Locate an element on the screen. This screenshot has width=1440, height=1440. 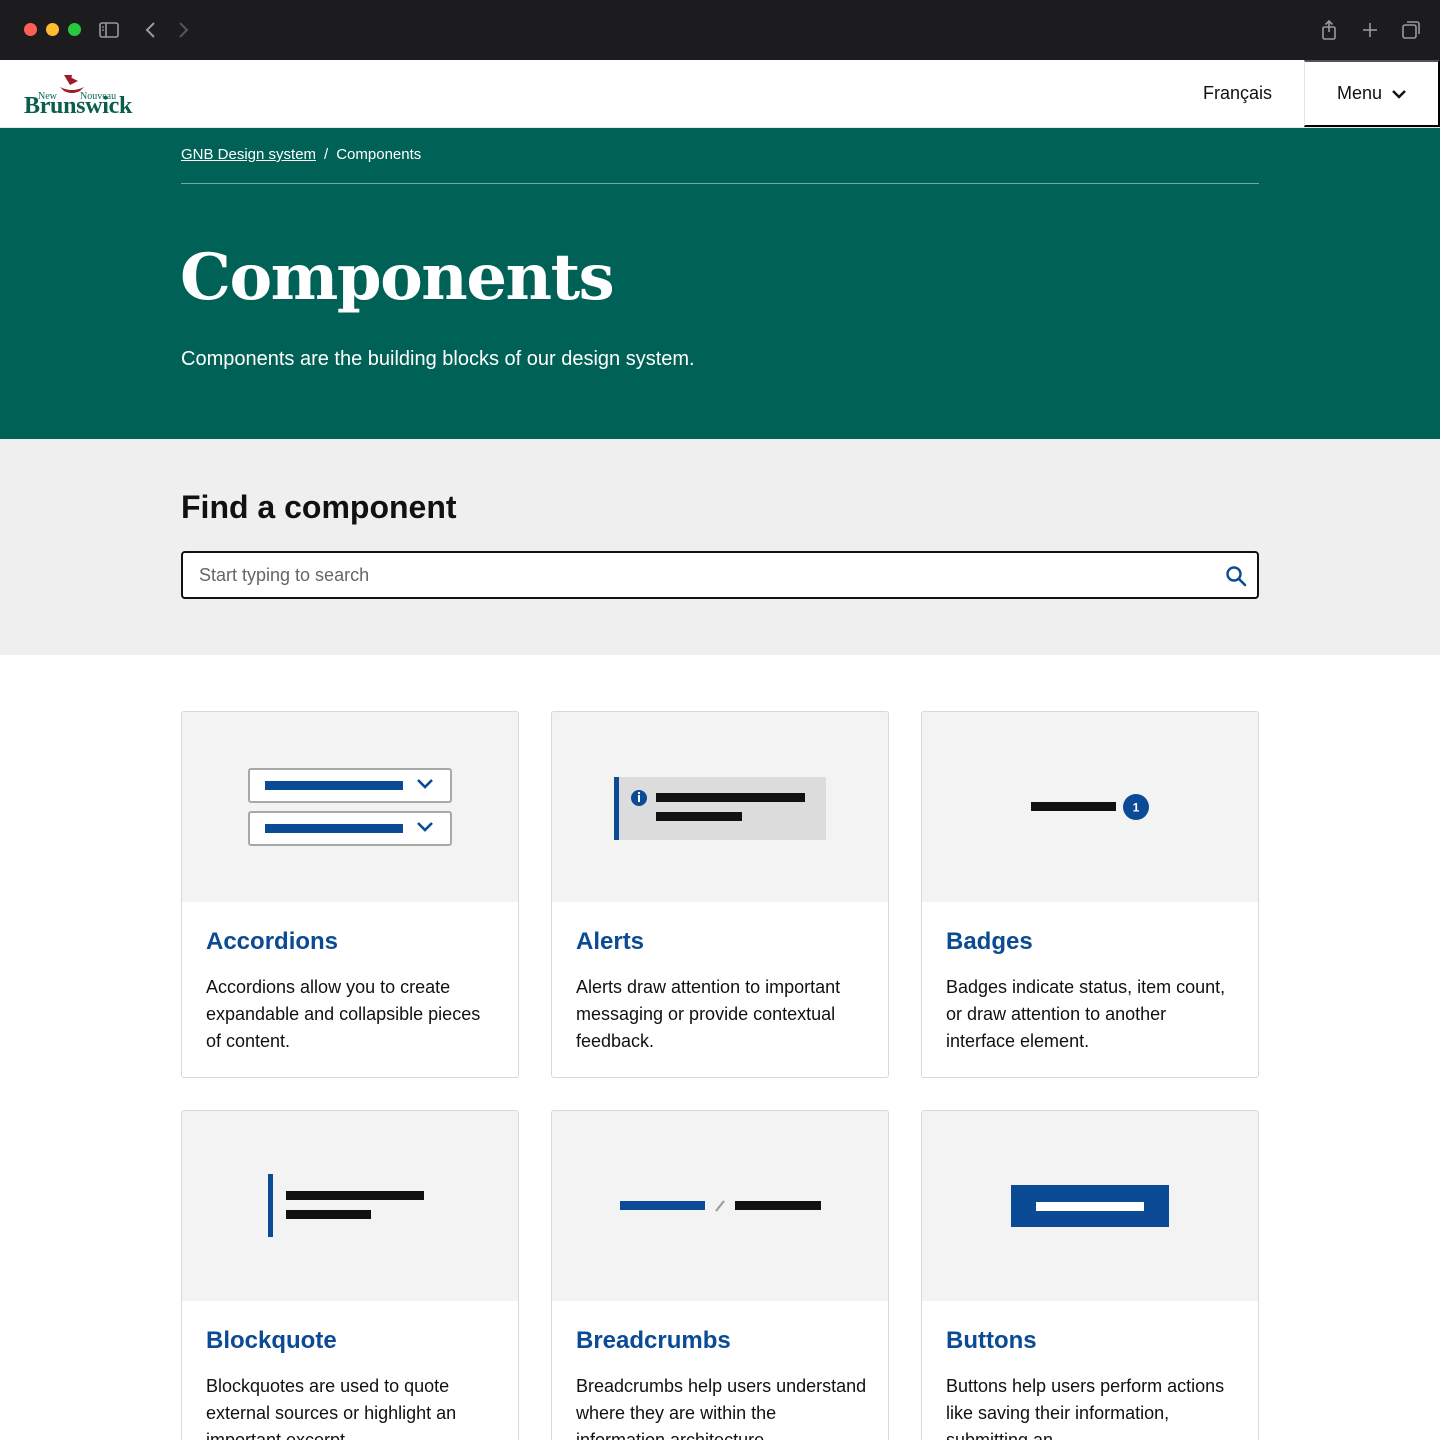
menu-button-label: Menu is located at coordinates (1360, 93).